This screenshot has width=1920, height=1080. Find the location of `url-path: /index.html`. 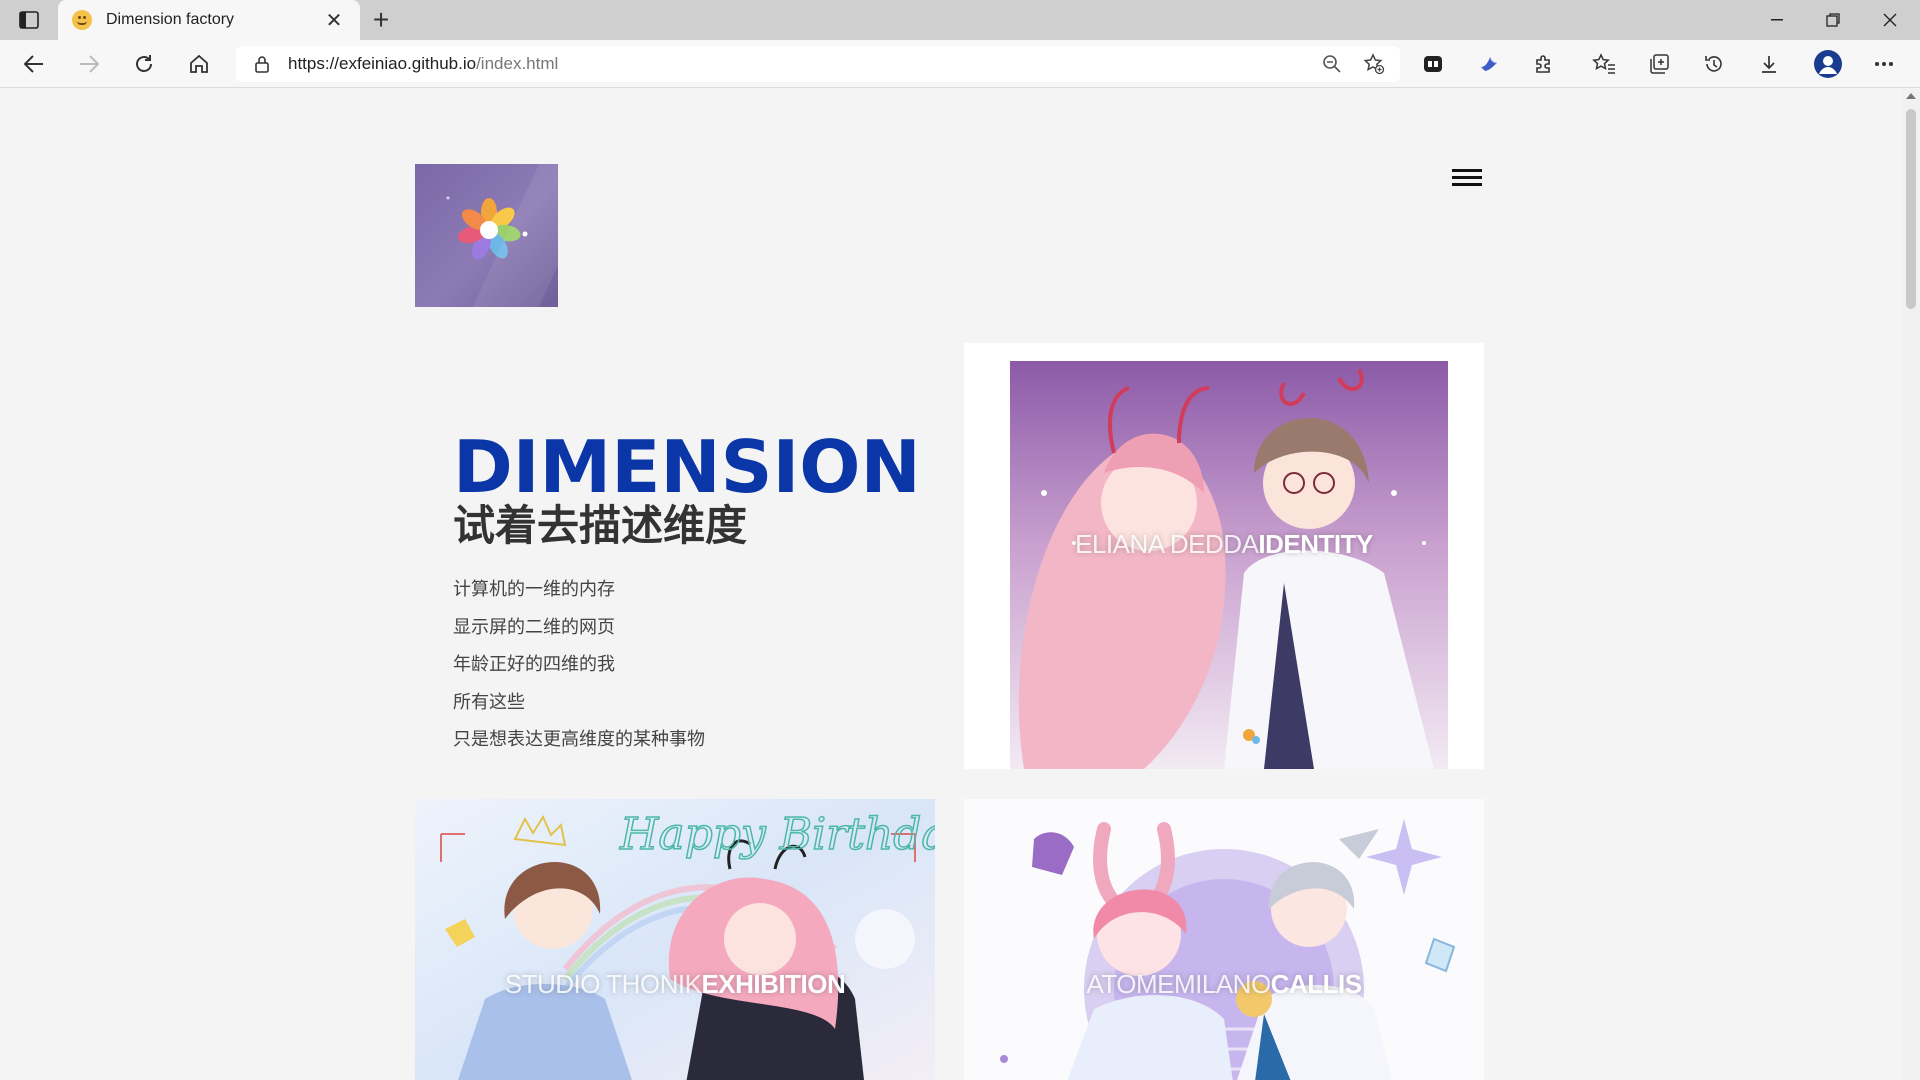

url-path: /index.html is located at coordinates (517, 63).